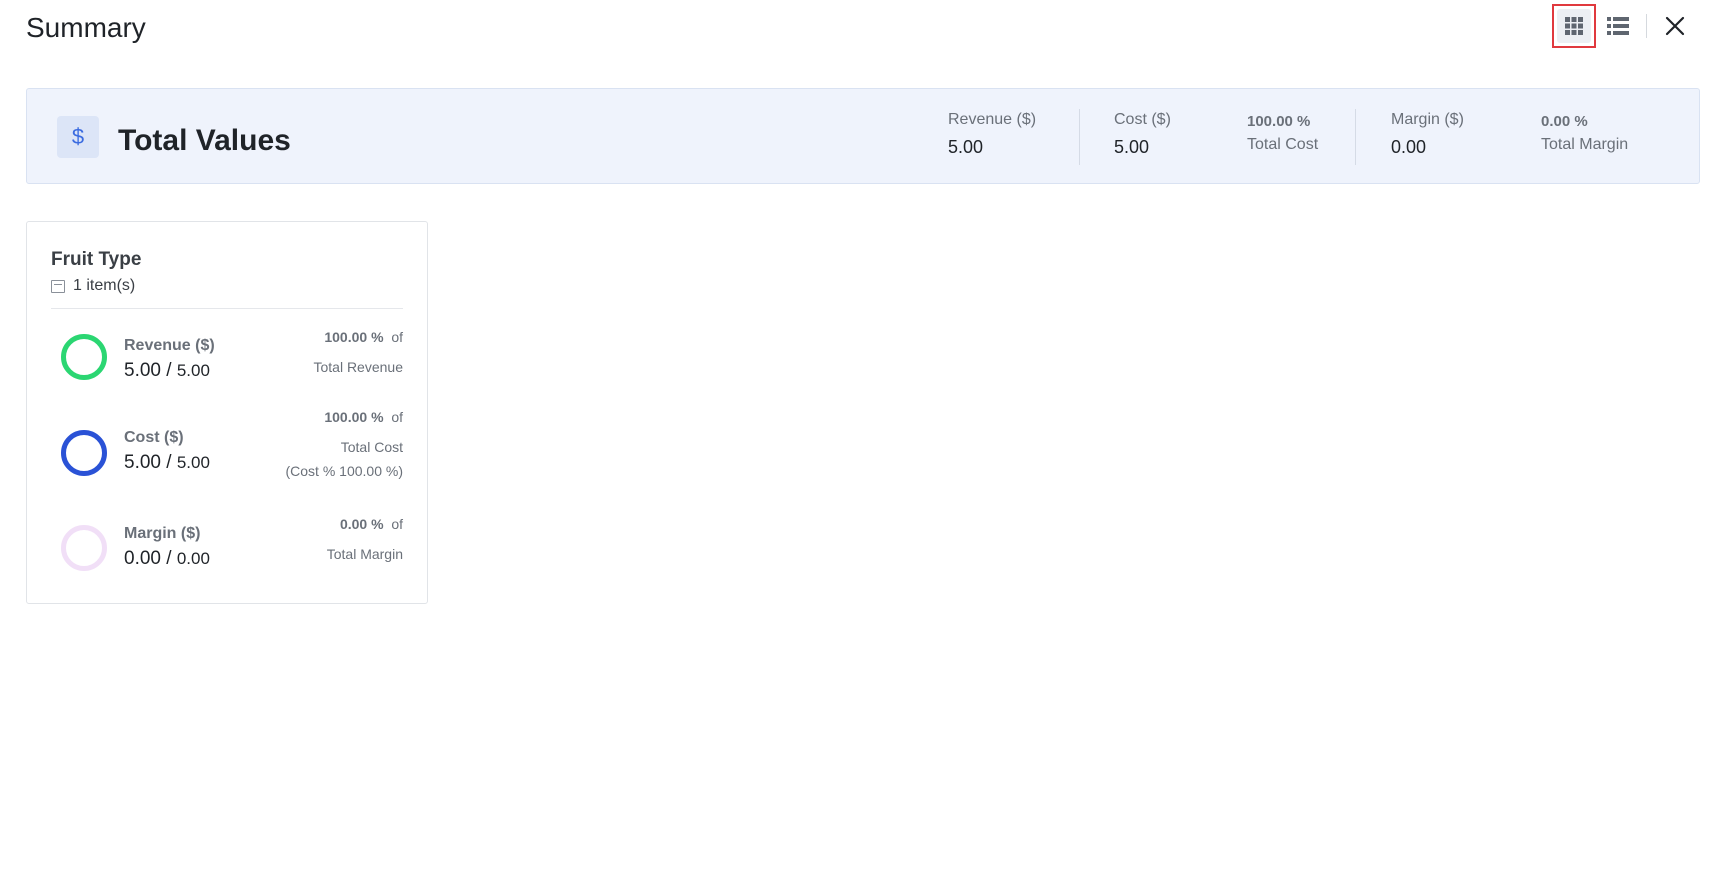  I want to click on total-cost-value: 5.00, so click(1132, 147).